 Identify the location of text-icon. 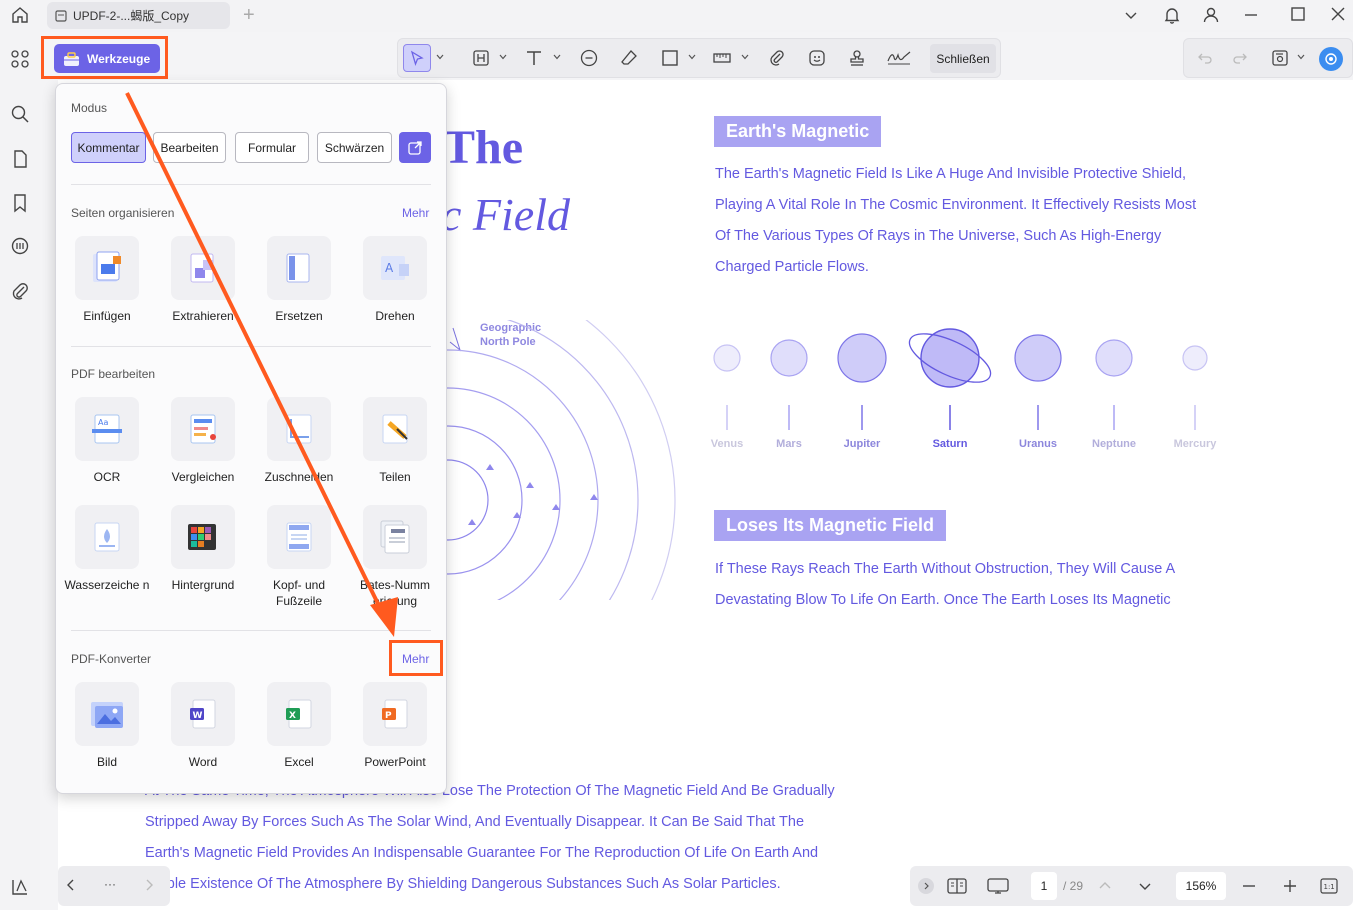
(534, 58).